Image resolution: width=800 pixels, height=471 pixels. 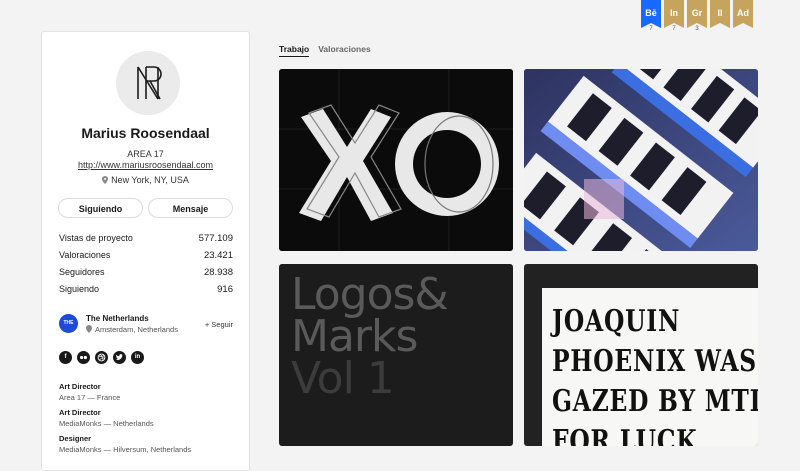 What do you see at coordinates (96, 238) in the screenshot?
I see `stat-label: Vistas de proyecto` at bounding box center [96, 238].